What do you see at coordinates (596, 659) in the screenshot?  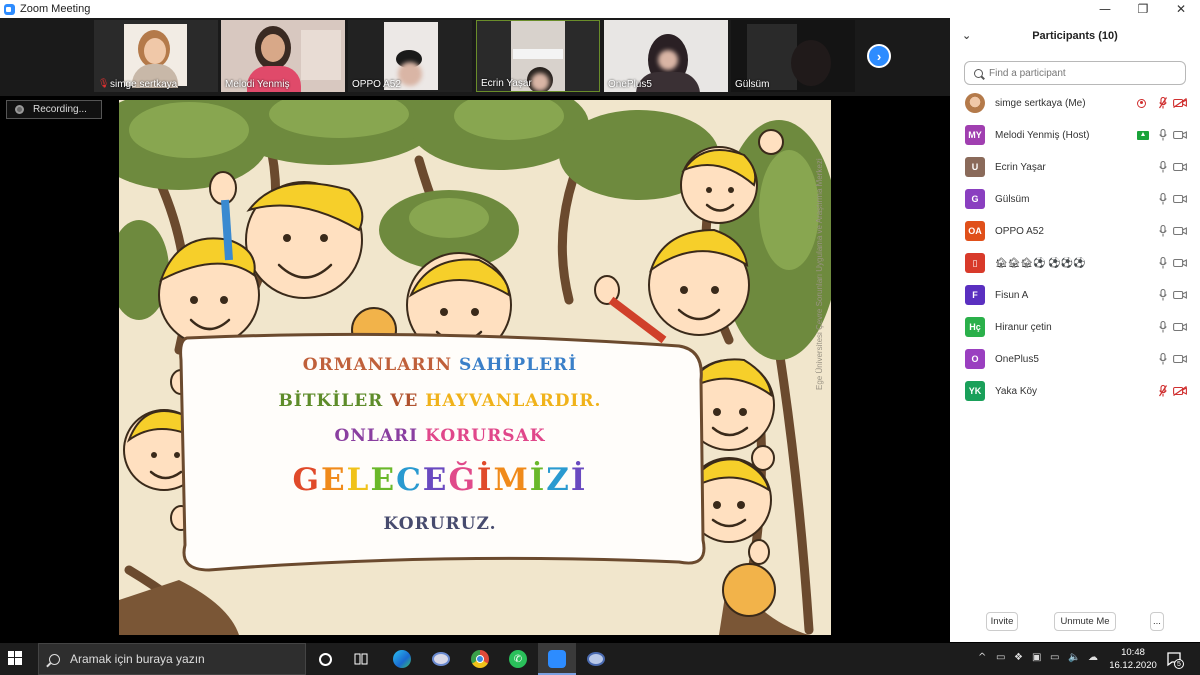 I see `paint-3d-icon` at bounding box center [596, 659].